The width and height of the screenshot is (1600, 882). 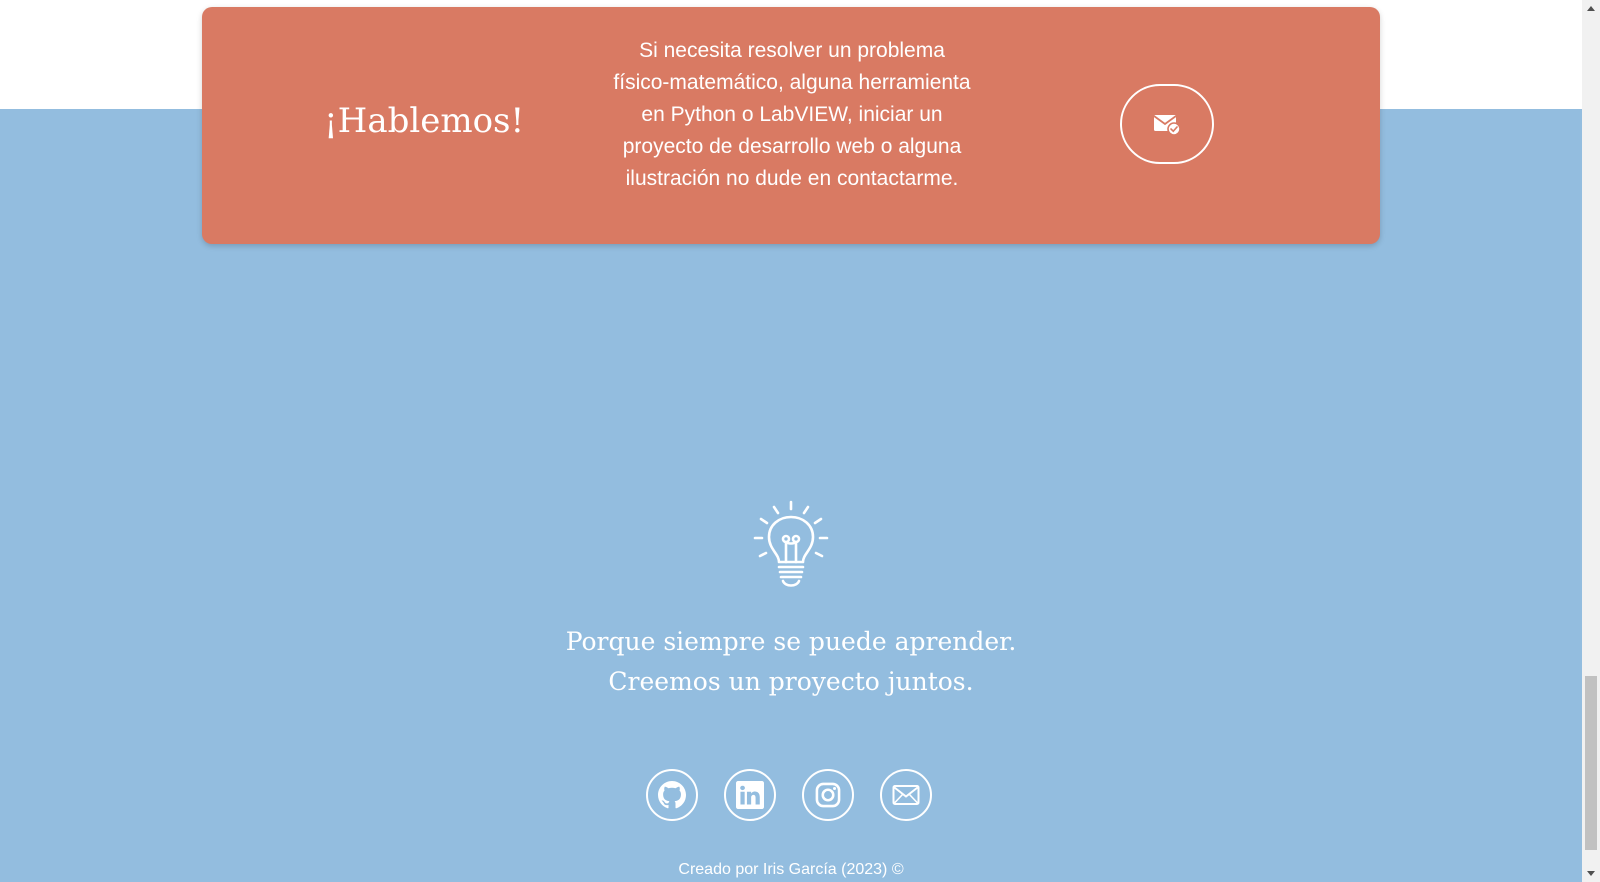 I want to click on mail-icon, so click(x=906, y=795).